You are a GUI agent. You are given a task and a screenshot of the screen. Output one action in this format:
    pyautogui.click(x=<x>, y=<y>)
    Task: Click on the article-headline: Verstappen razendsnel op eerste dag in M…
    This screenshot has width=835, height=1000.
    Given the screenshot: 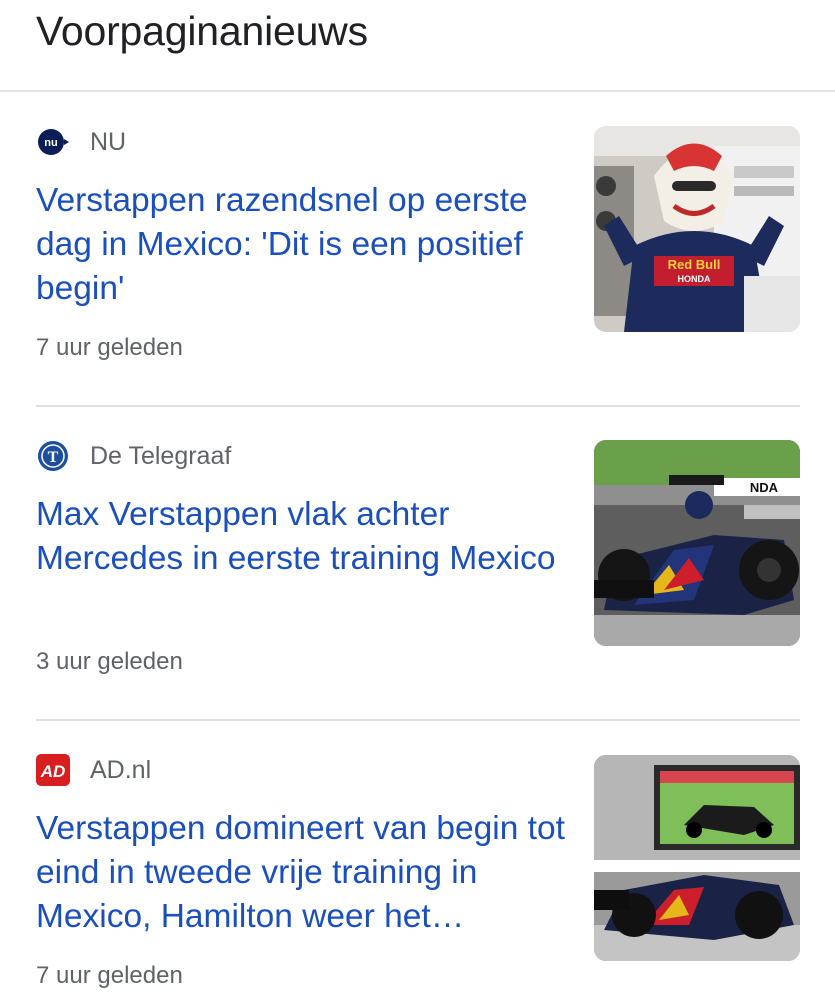 What is the action you would take?
    pyautogui.click(x=306, y=245)
    